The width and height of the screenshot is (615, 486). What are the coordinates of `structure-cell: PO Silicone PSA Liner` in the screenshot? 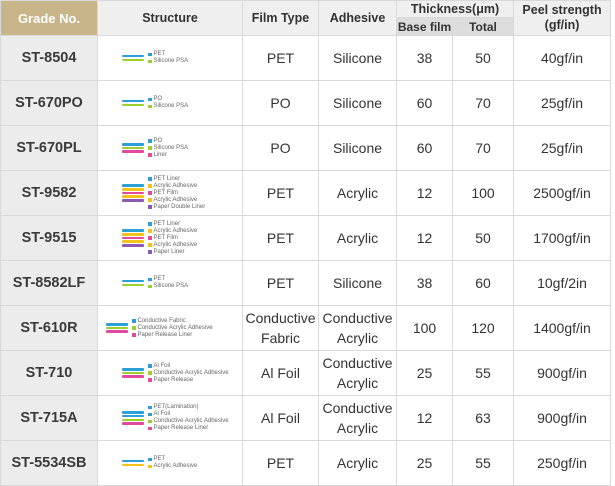 It's located at (170, 148).